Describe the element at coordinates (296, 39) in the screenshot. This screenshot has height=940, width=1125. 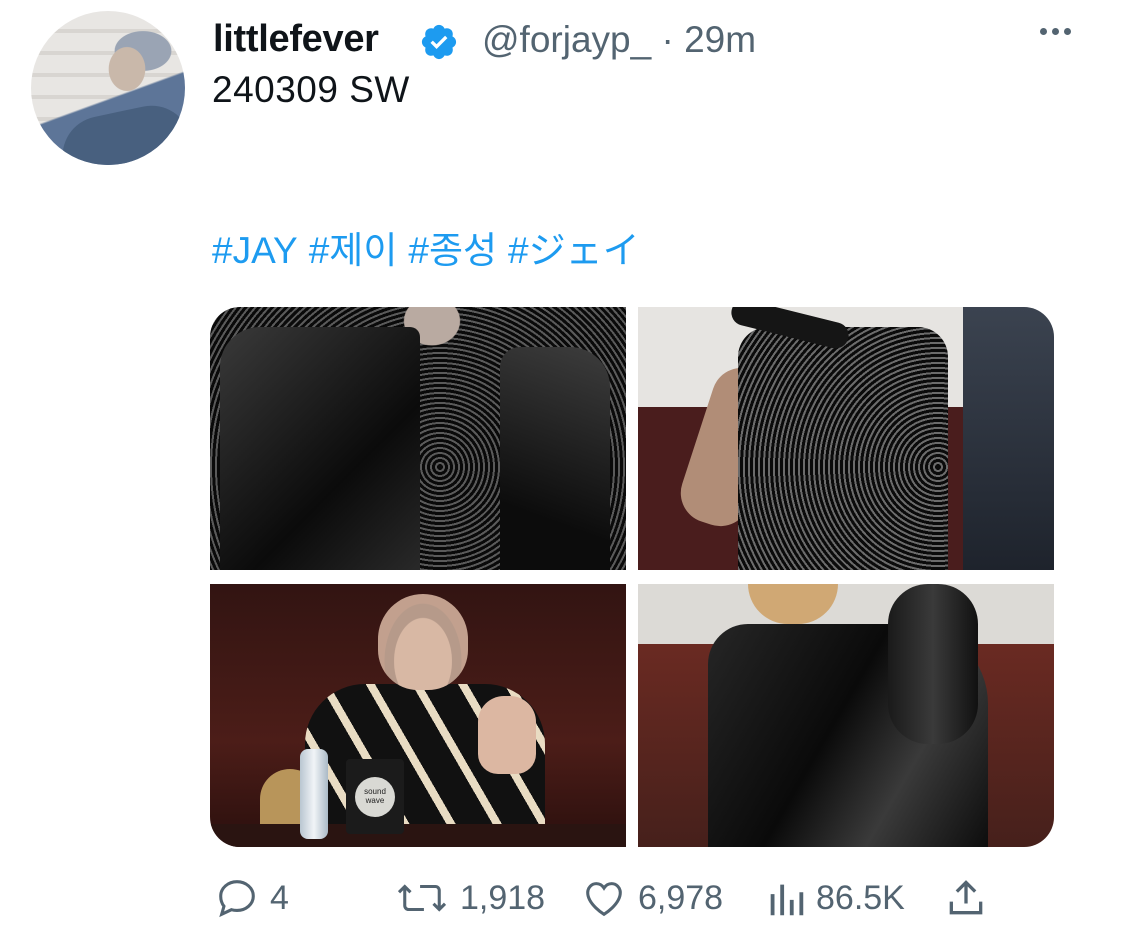
I see `author-name: littlefever` at that location.